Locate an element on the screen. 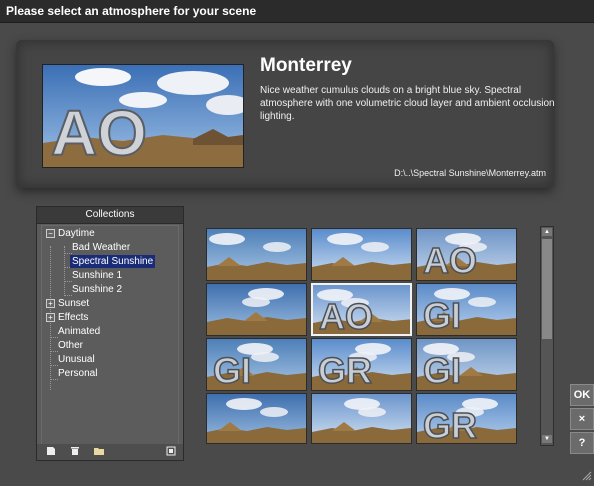 The image size is (594, 486). properties-icon is located at coordinates (171, 451).